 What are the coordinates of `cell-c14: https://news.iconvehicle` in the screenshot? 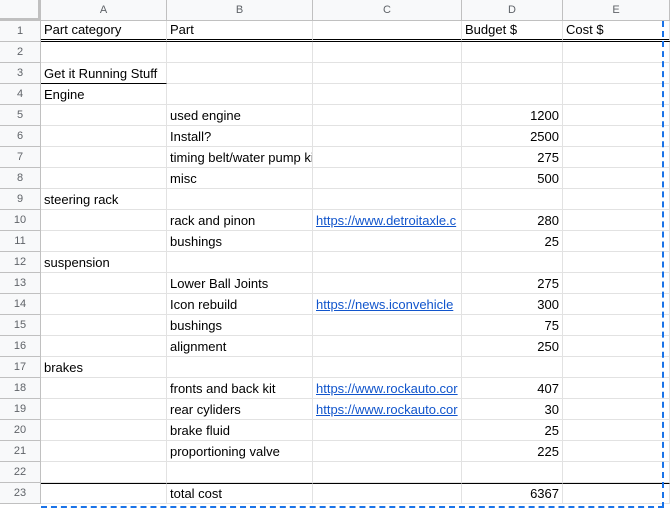 It's located at (387, 304).